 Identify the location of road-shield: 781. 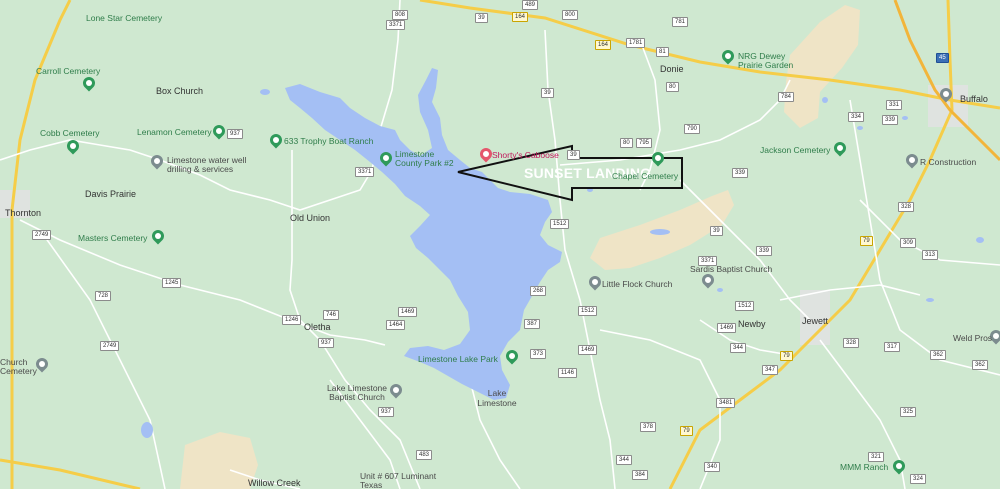
(680, 22).